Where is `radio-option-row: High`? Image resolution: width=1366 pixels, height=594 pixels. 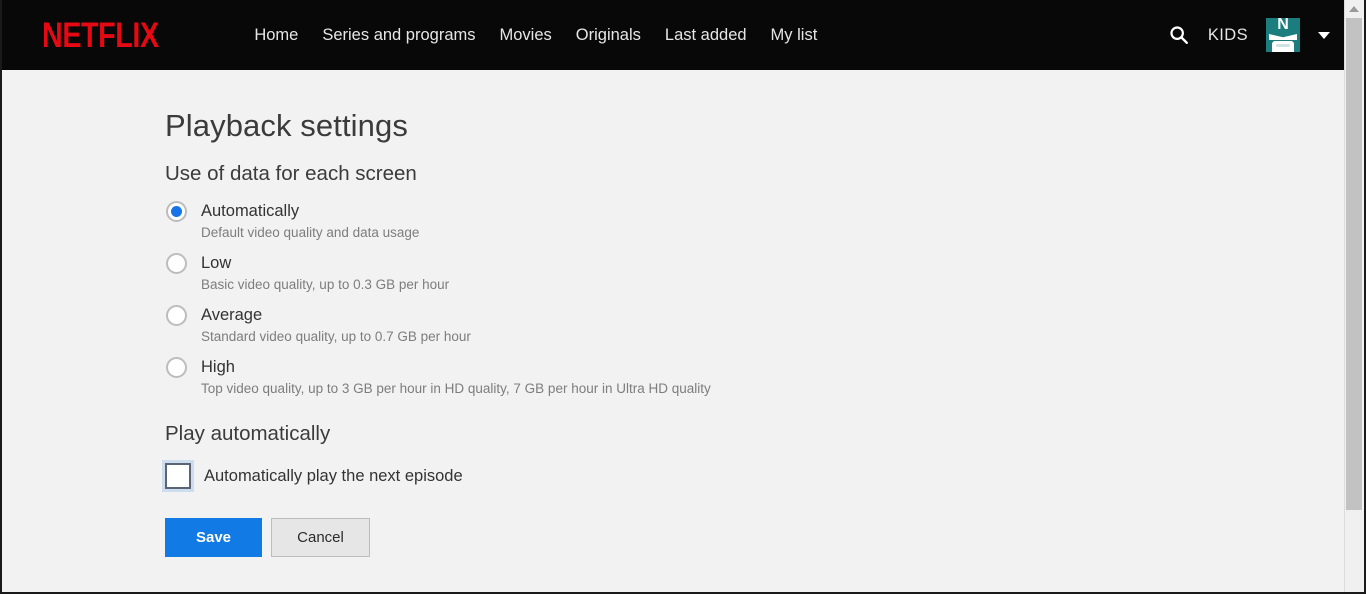
radio-option-row: High is located at coordinates (756, 367).